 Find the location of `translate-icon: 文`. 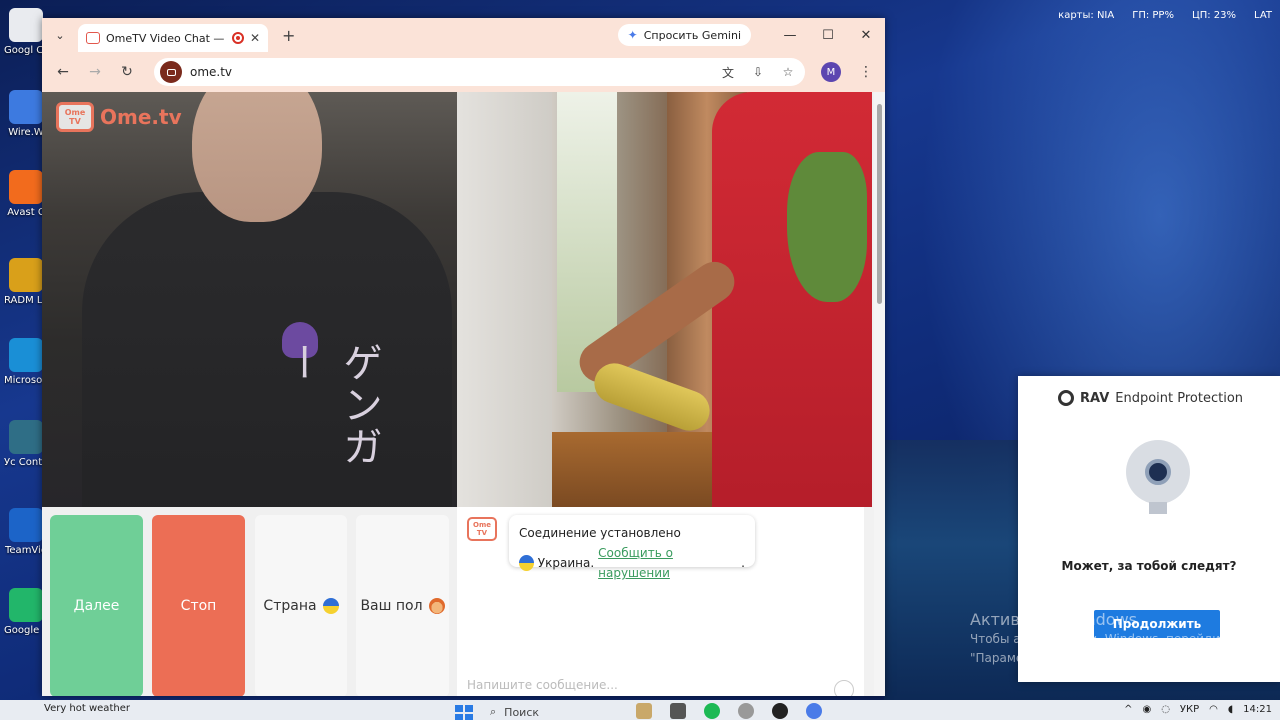

translate-icon: 文 is located at coordinates (728, 72).